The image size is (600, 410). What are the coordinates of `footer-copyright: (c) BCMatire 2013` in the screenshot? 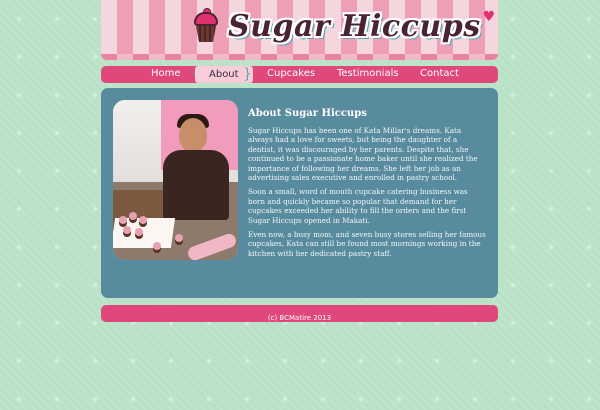 It's located at (299, 318).